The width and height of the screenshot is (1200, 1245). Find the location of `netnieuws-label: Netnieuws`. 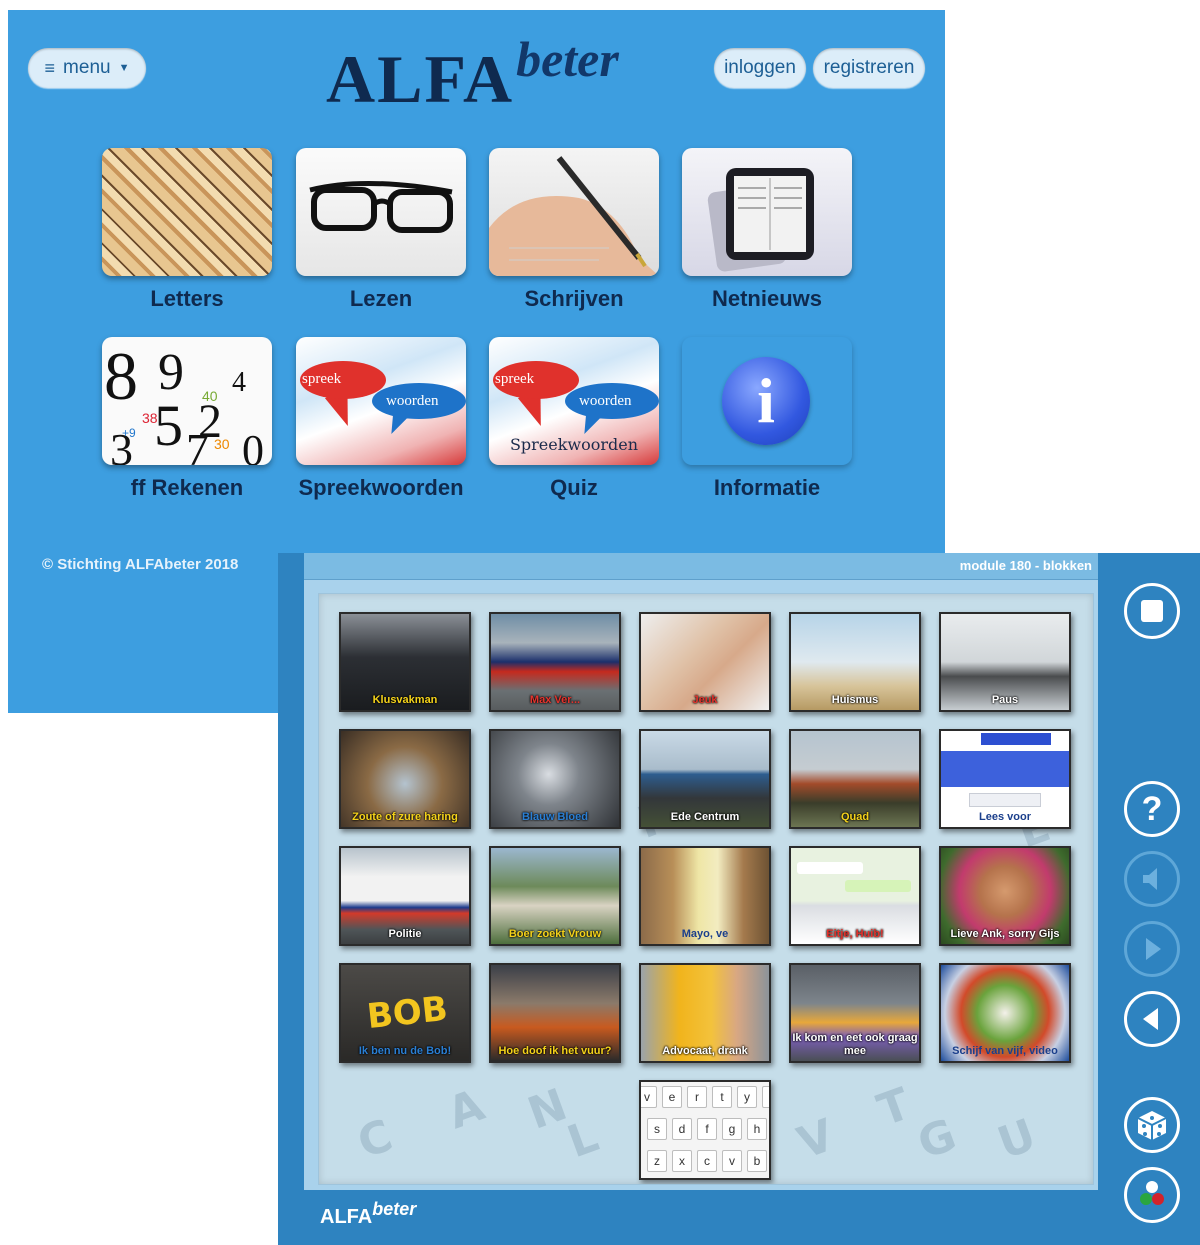

netnieuws-label: Netnieuws is located at coordinates (767, 299).